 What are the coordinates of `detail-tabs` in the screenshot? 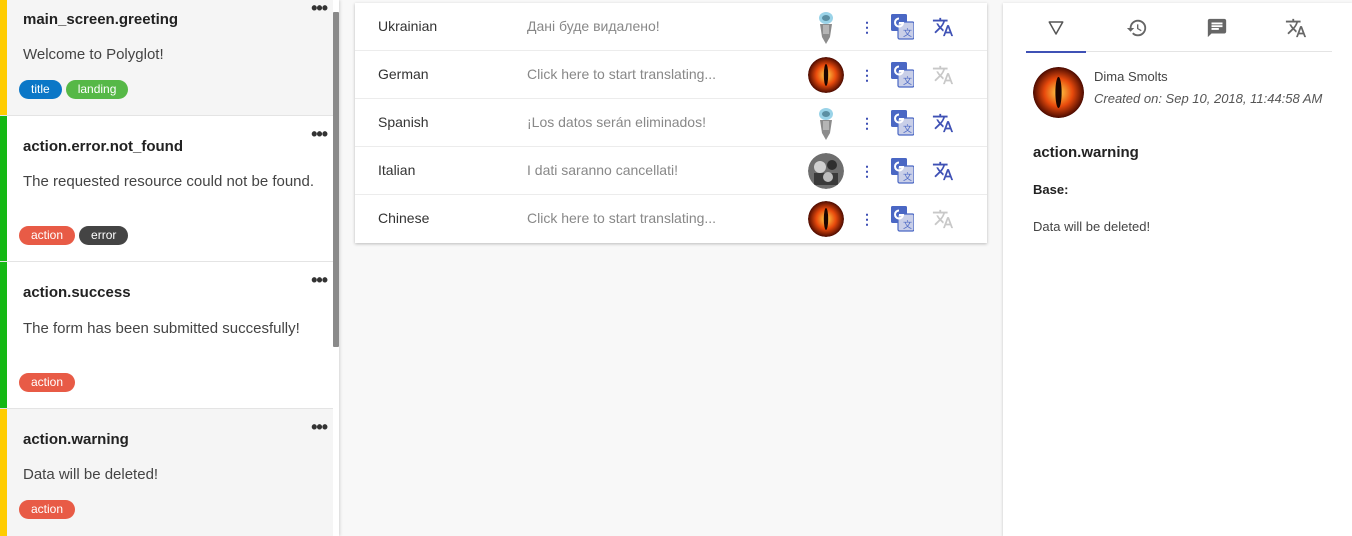 It's located at (1179, 28).